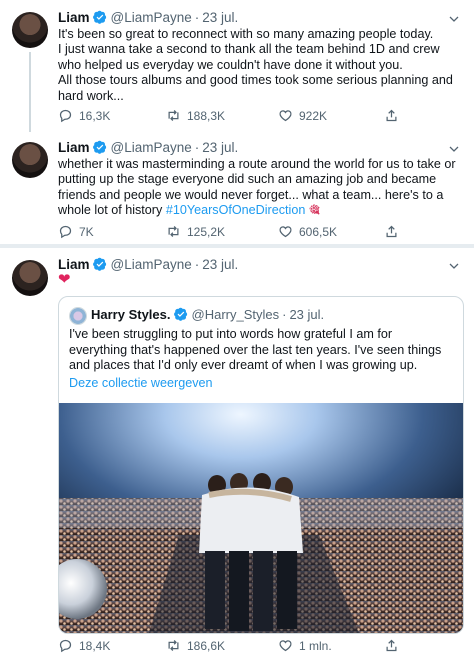 The image size is (474, 662). I want to click on like-button: 922K, so click(302, 115).